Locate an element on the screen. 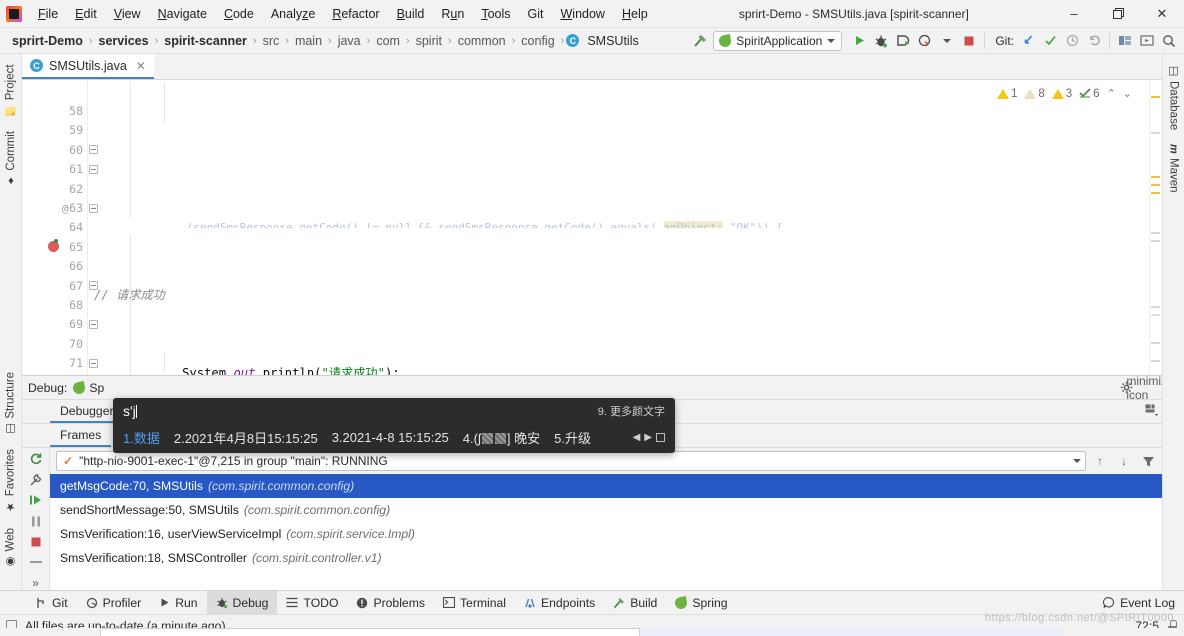 The image size is (1184, 636). toolwindow-debug: Debug is located at coordinates (242, 602).